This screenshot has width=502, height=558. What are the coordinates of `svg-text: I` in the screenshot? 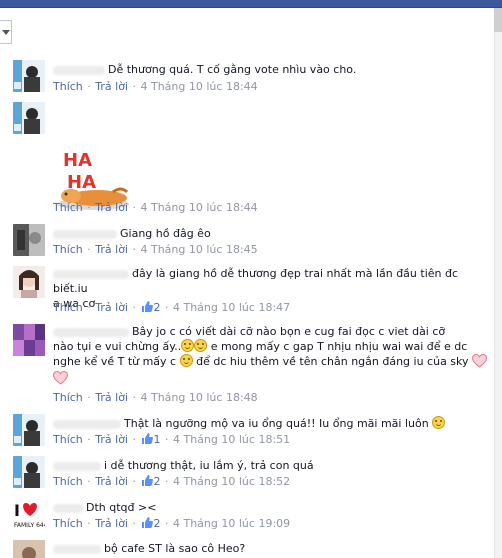 It's located at (17, 510).